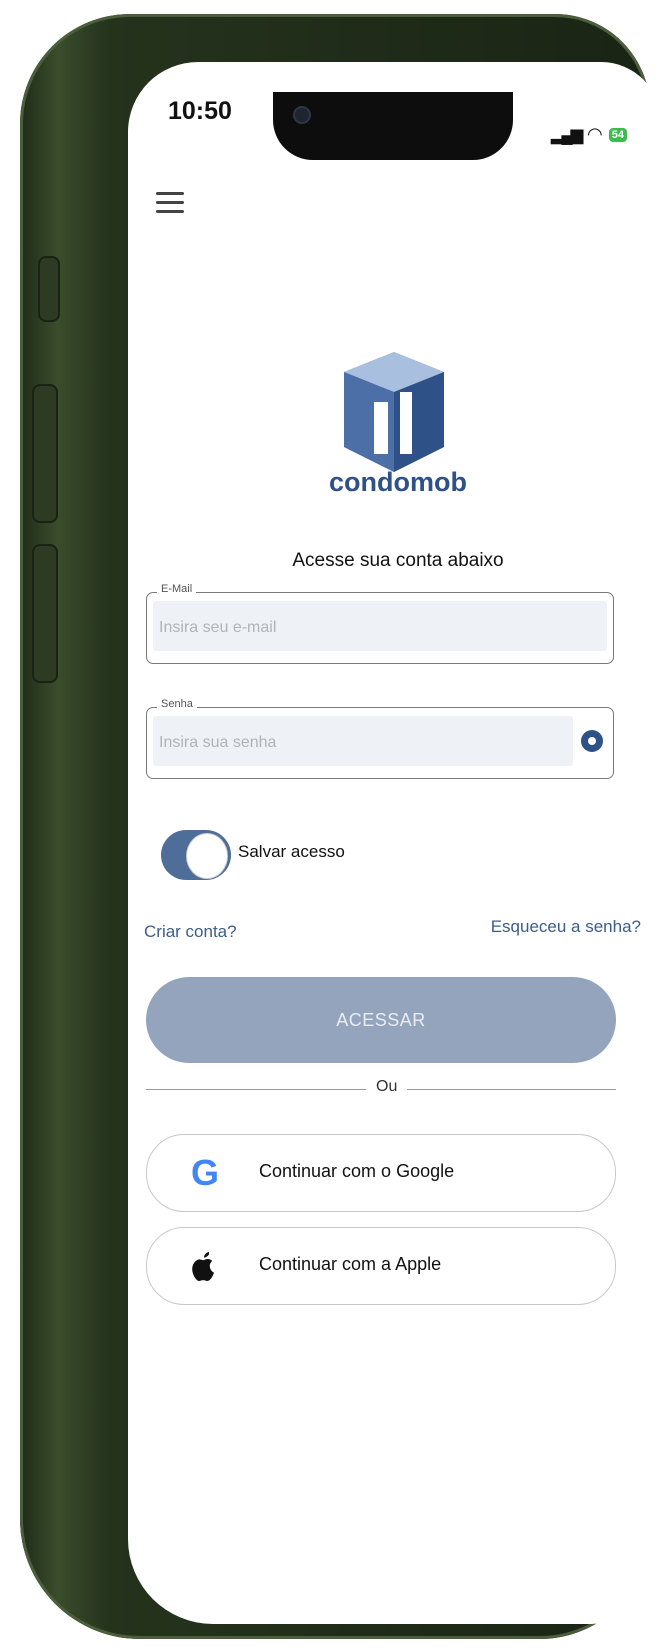 The image size is (661, 1651). I want to click on google-icon: G, so click(204, 1172).